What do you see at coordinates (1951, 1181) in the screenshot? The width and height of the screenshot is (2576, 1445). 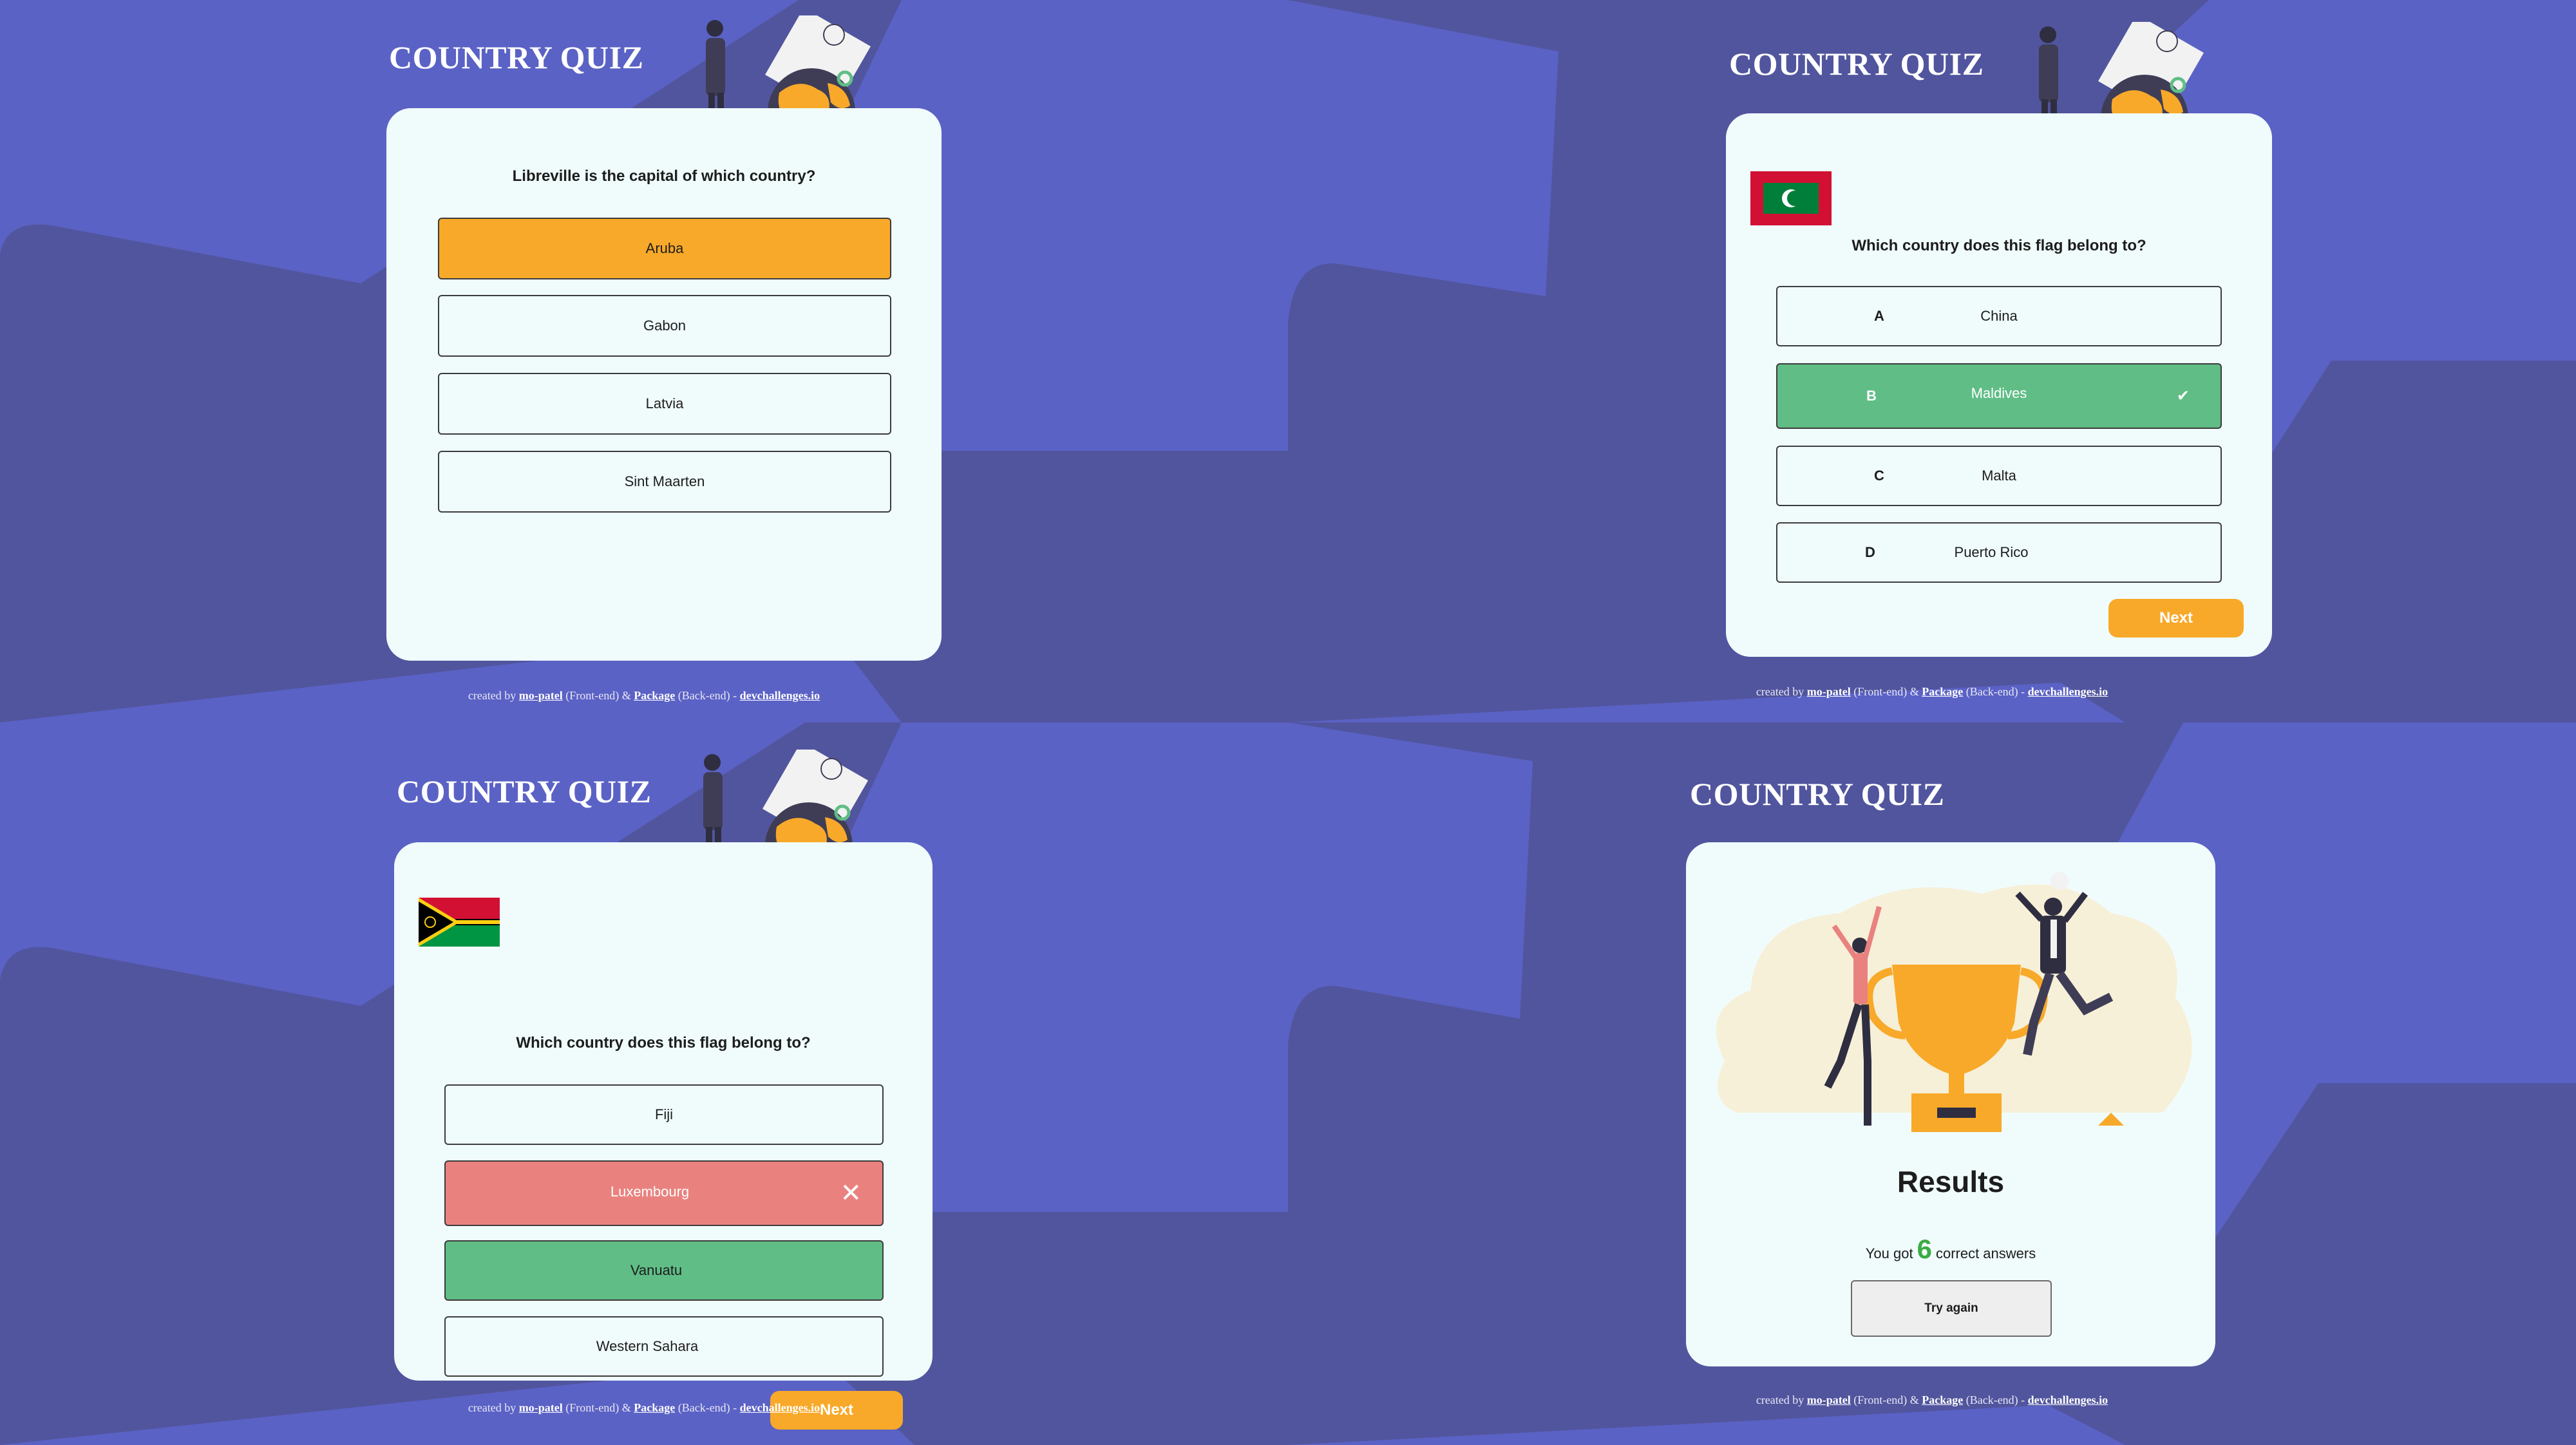 I see `results-title: Results` at bounding box center [1951, 1181].